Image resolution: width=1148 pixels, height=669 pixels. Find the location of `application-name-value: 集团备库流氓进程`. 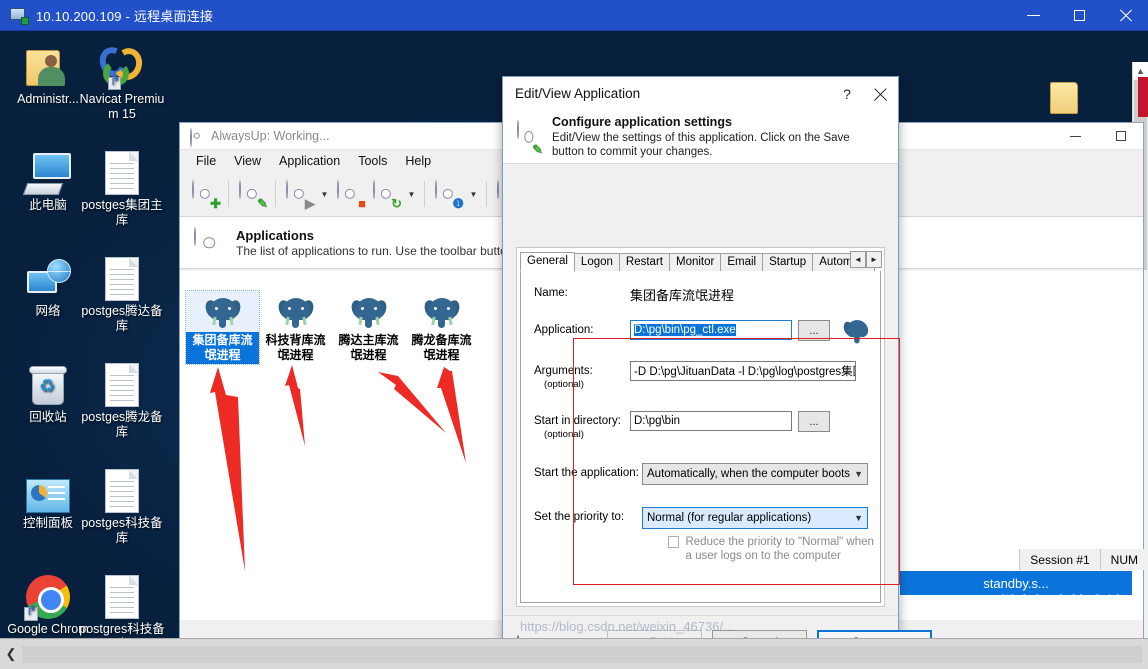

application-name-value: 集团备库流氓进程 is located at coordinates (682, 295).